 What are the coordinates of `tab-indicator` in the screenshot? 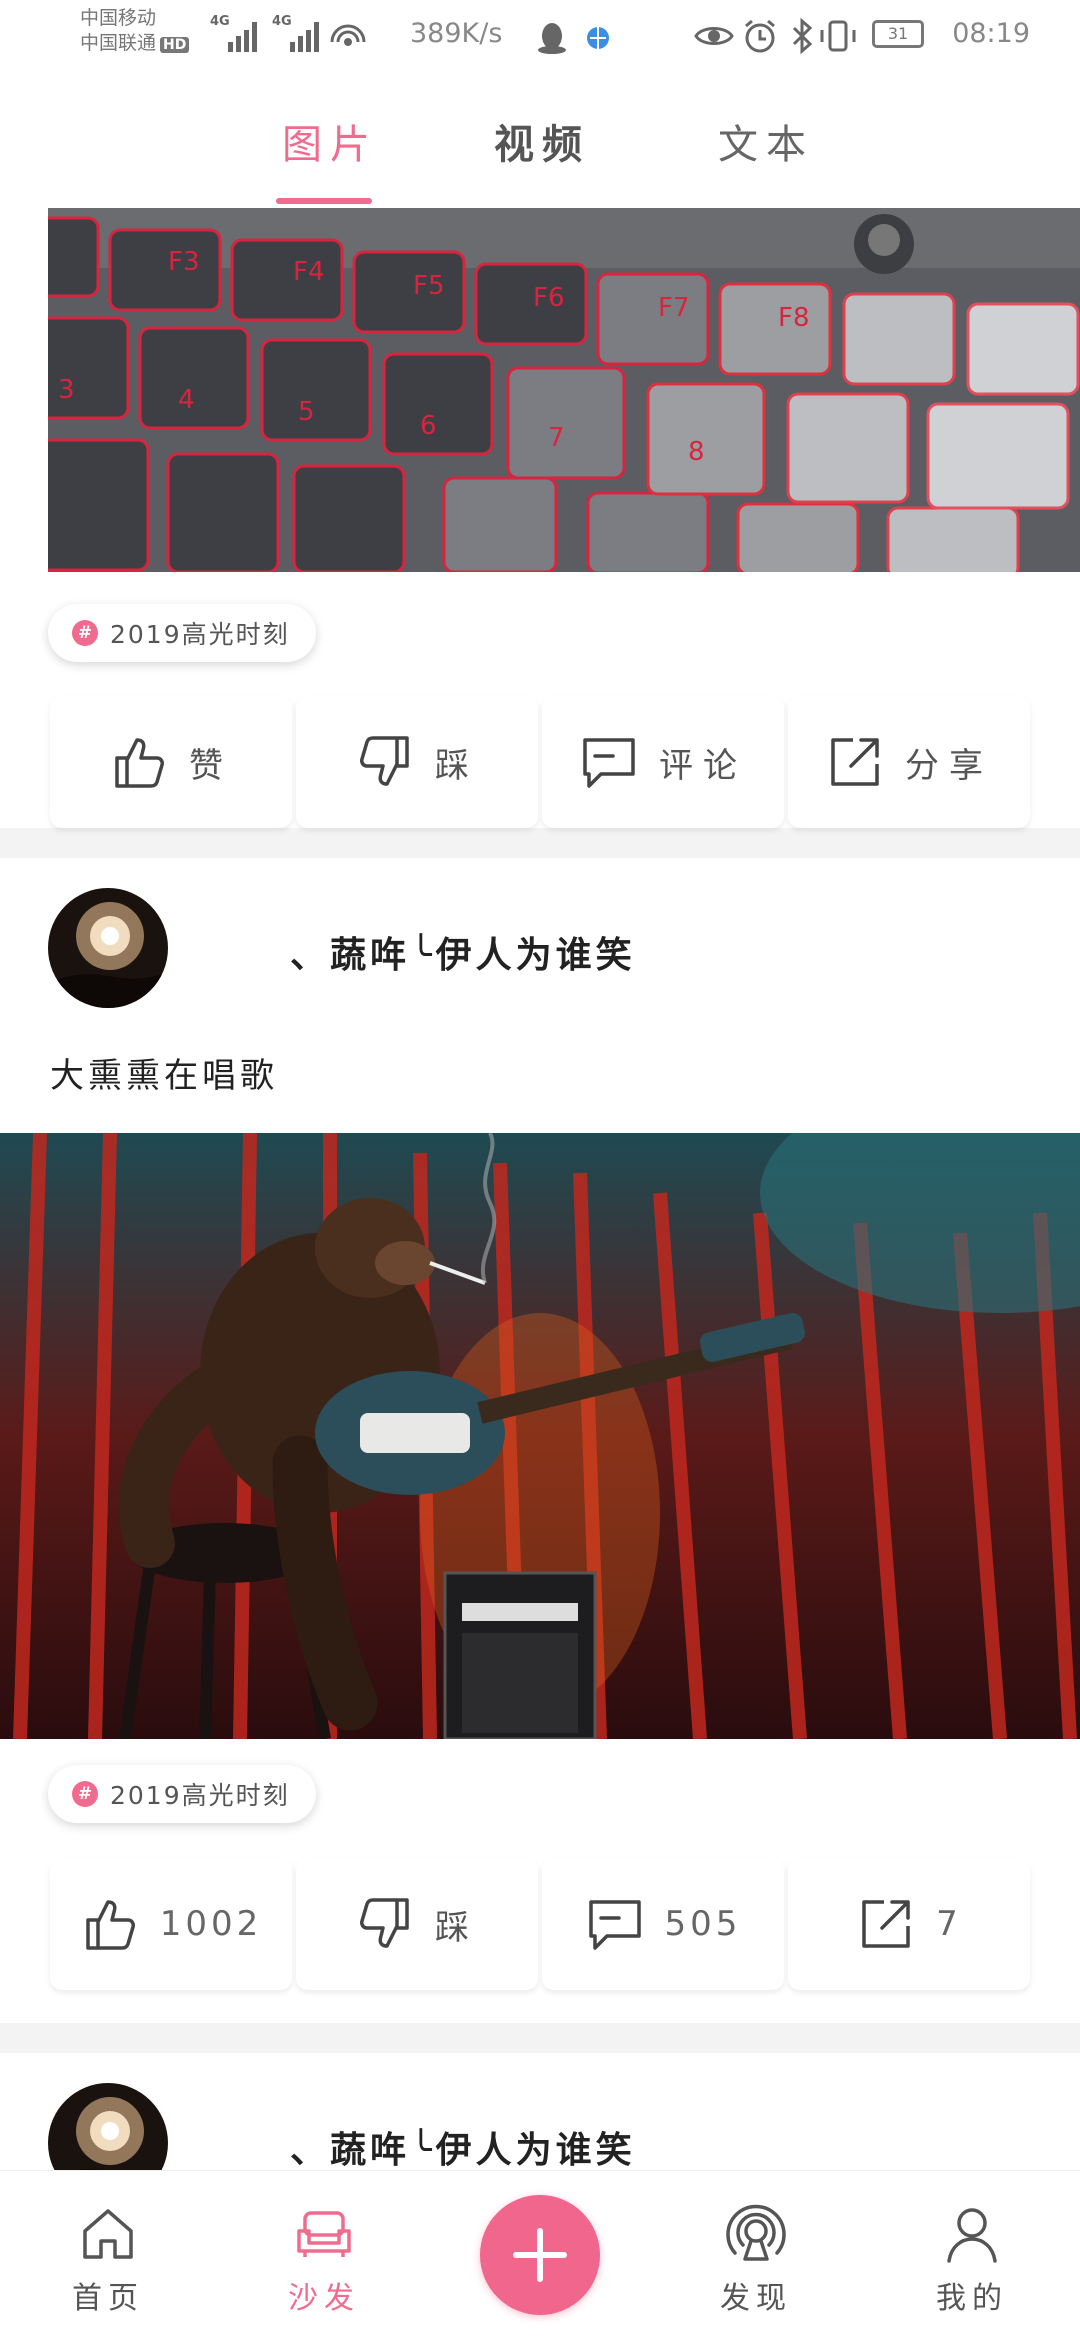 It's located at (324, 201).